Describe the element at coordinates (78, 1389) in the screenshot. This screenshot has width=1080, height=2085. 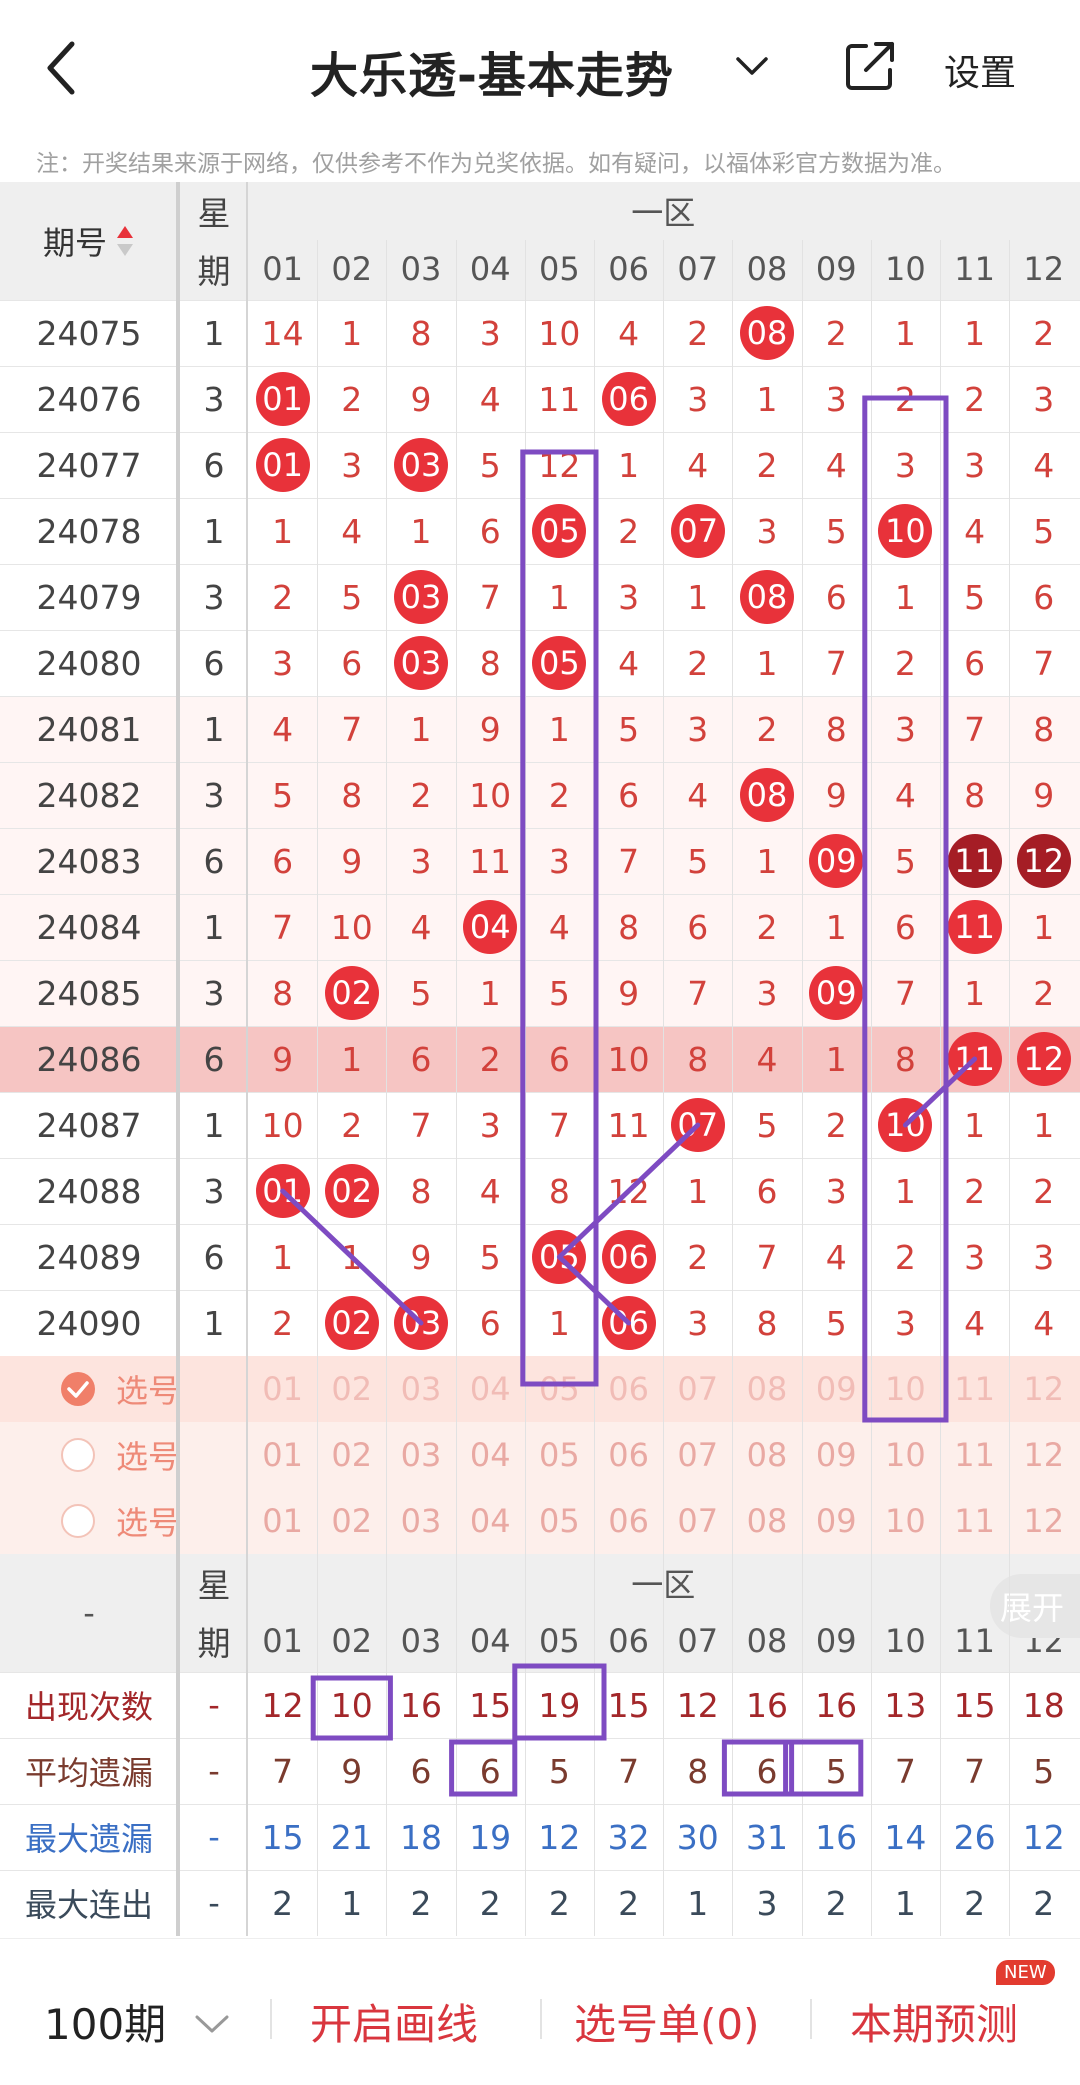
I see `checked-circle-icon` at that location.